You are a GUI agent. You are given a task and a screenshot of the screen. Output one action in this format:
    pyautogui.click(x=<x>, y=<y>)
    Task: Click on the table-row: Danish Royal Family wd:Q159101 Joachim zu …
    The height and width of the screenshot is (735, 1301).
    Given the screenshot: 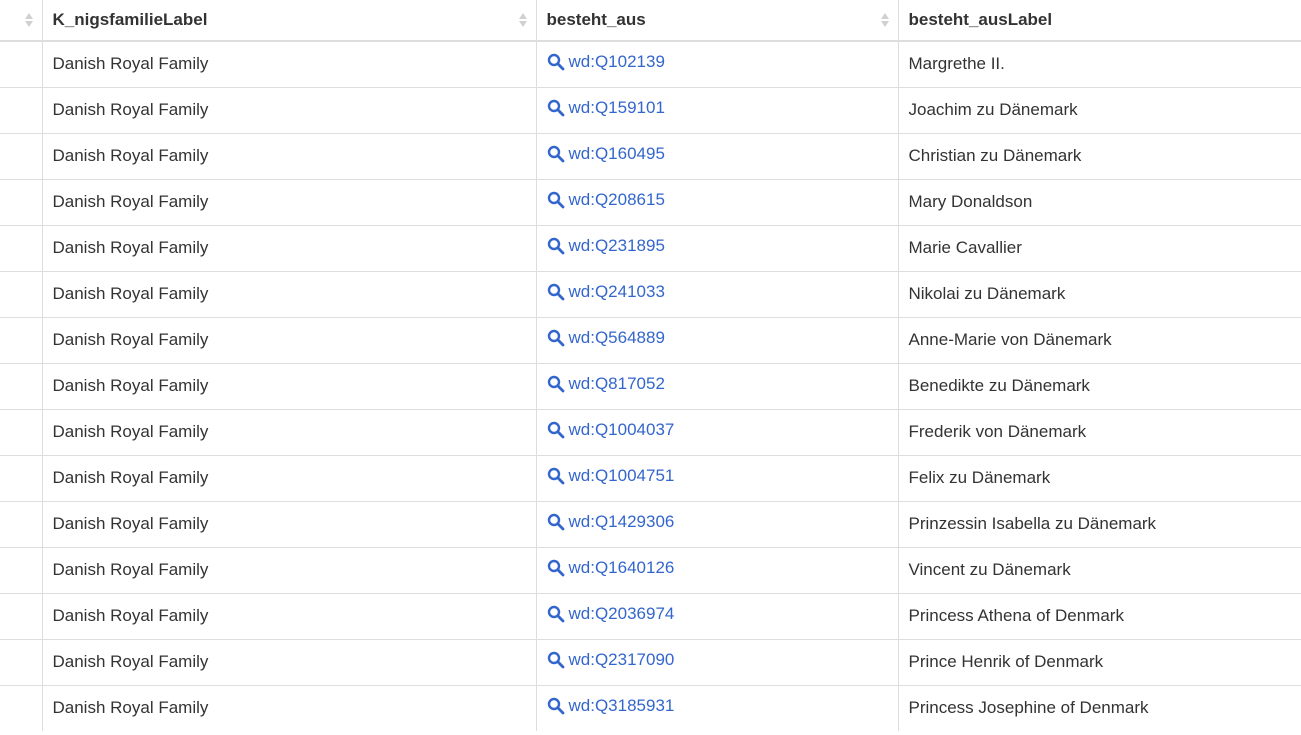 What is the action you would take?
    pyautogui.click(x=650, y=109)
    